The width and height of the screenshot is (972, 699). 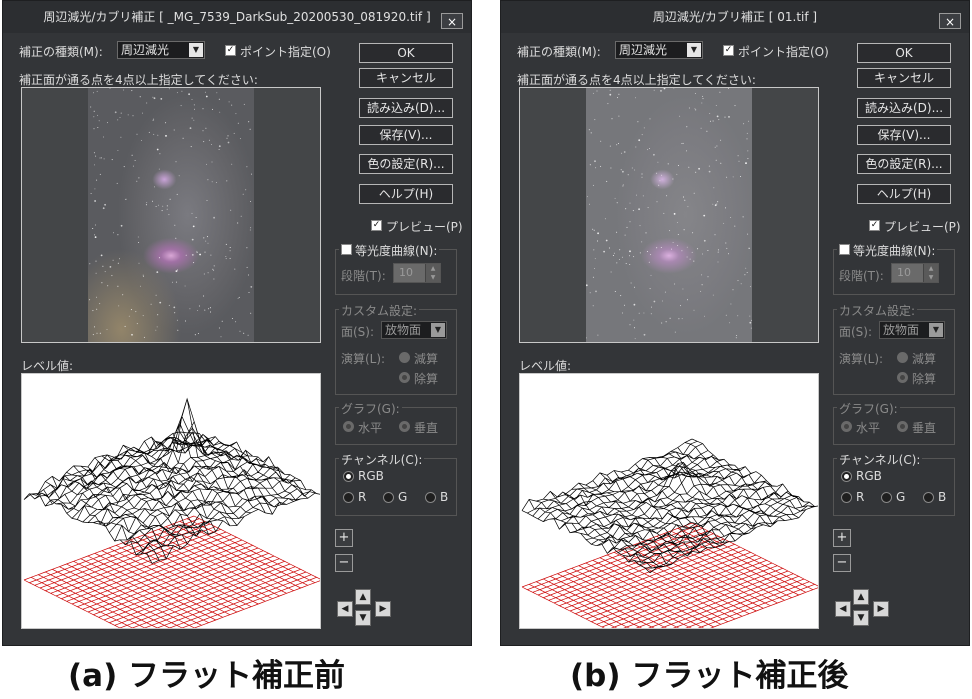 What do you see at coordinates (735, 17) in the screenshot?
I see `window-title: 周辺減光/カブリ補正 [ 01.tif ]` at bounding box center [735, 17].